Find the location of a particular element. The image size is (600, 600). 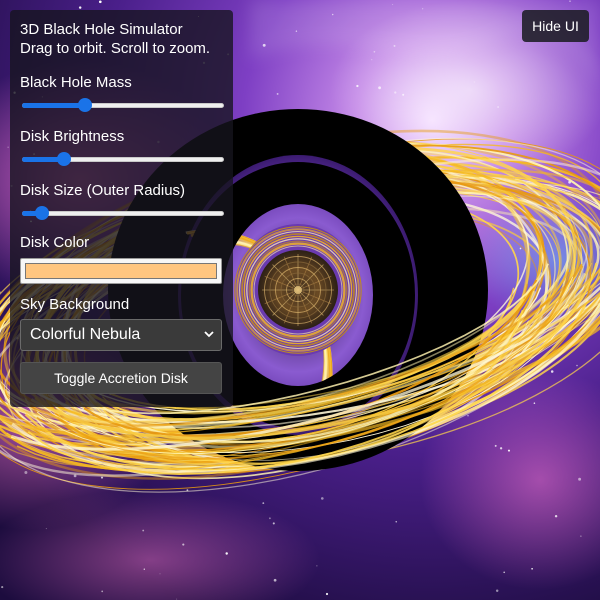

mass-label: Black Hole Mass is located at coordinates (76, 82).